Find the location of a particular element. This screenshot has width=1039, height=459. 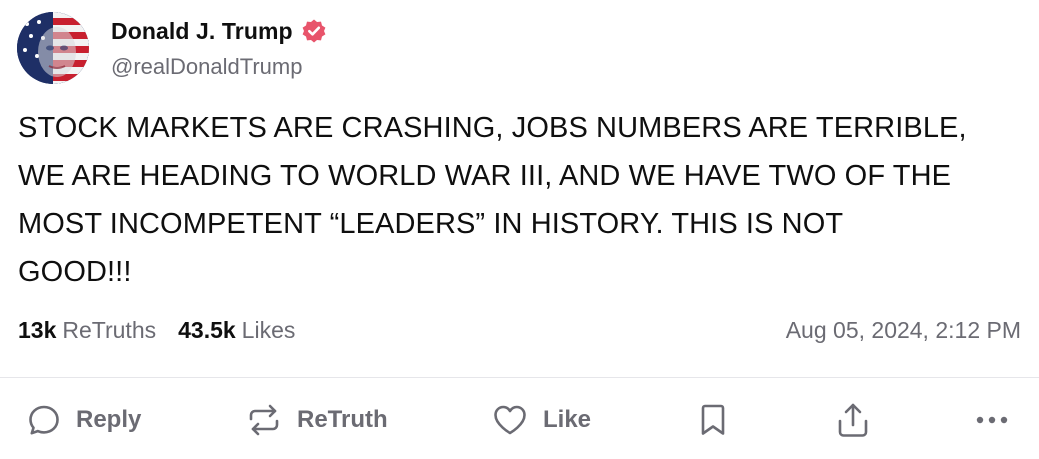

author-display-name: Donald J. Trump is located at coordinates (202, 31).